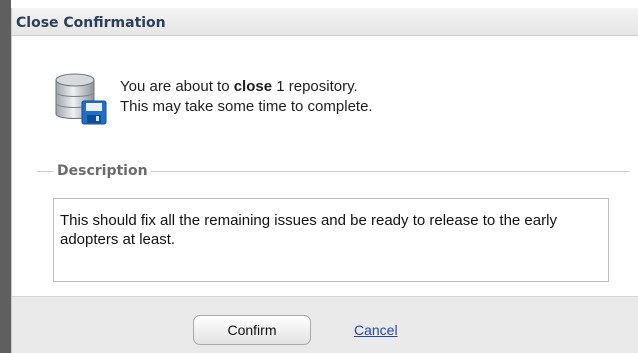 This screenshot has height=353, width=638. I want to click on message-line-2: This may take some time to complete., so click(246, 106).